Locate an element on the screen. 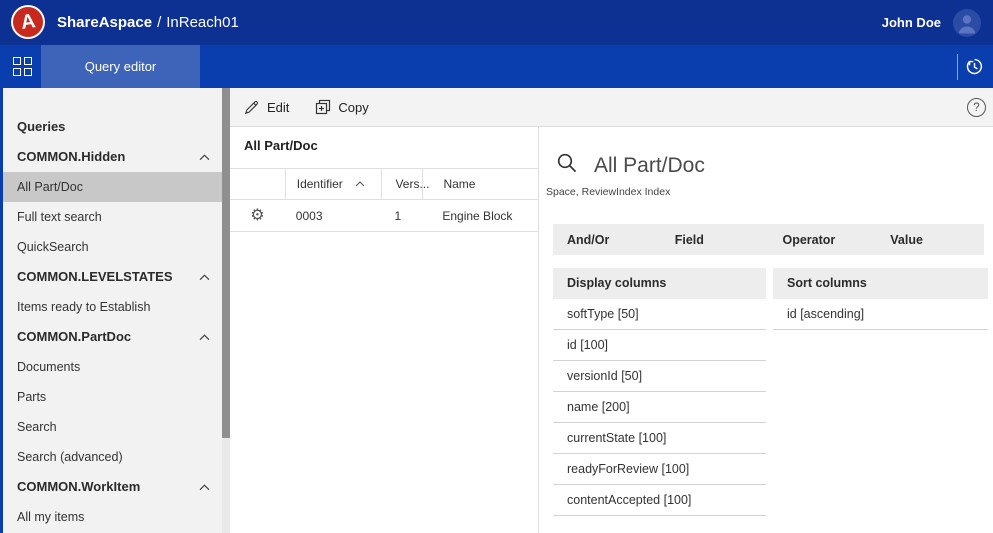  sidebar-group-common-levelstates: COMMON.LEVELSTATES is located at coordinates (112, 277).